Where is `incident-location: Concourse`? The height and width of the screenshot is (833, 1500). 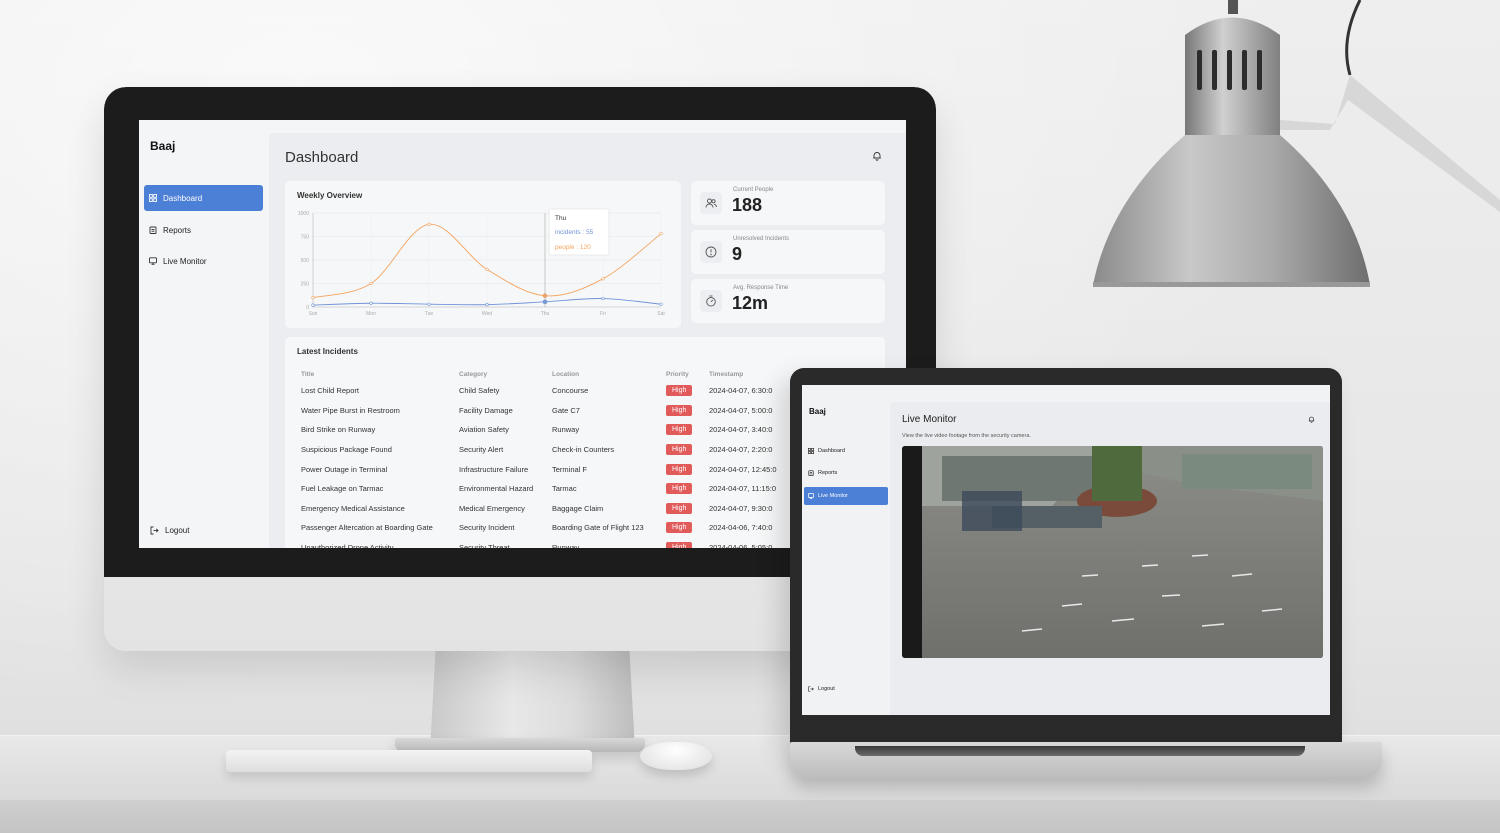
incident-location: Concourse is located at coordinates (570, 391).